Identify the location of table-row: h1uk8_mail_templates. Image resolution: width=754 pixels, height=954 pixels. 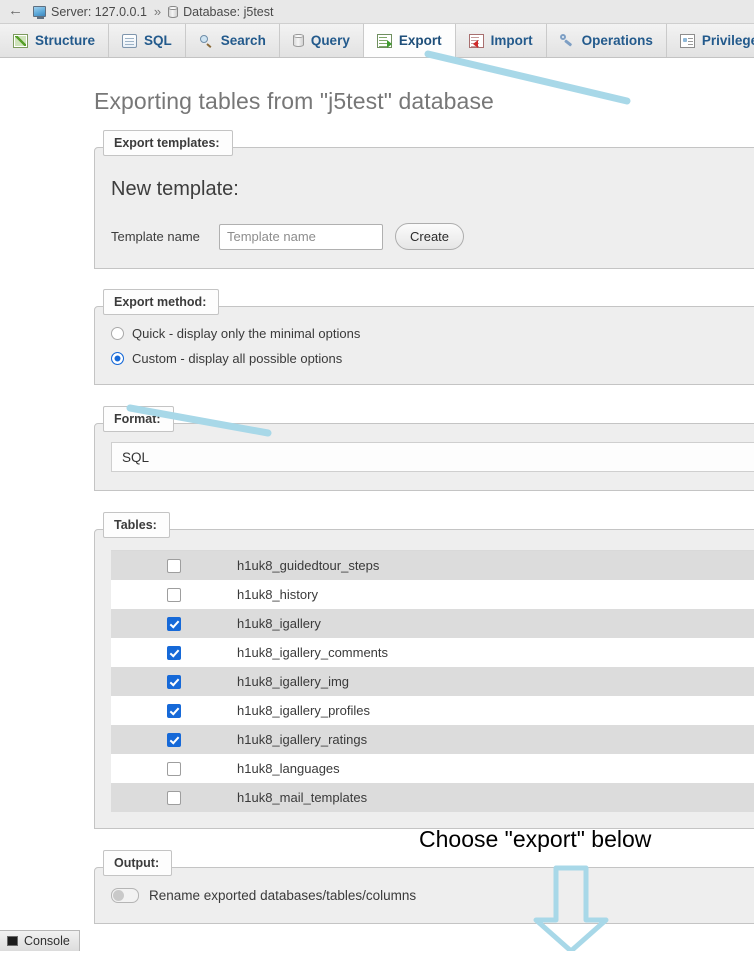
(432, 797).